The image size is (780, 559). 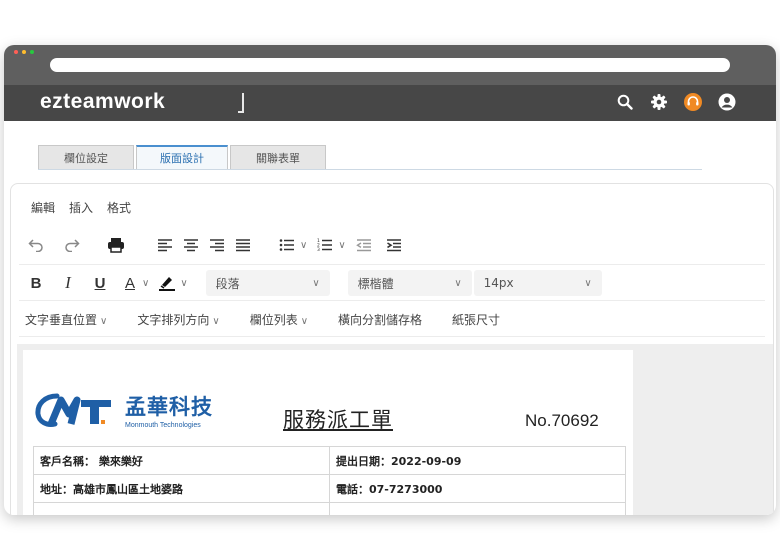 I want to click on tab-layout-design: 版面設計, so click(x=182, y=157).